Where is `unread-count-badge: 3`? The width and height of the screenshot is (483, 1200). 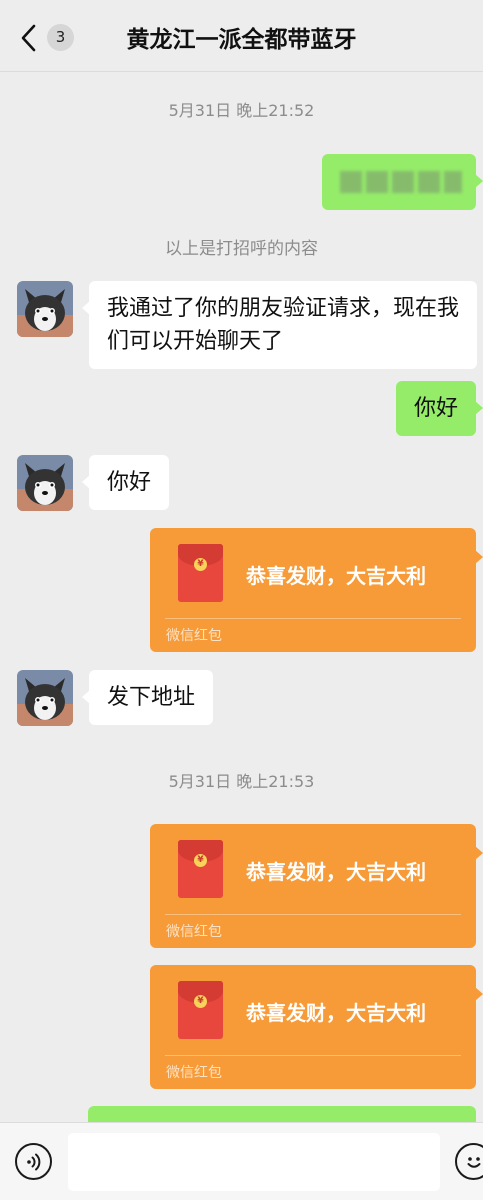
unread-count-badge: 3 is located at coordinates (60, 37).